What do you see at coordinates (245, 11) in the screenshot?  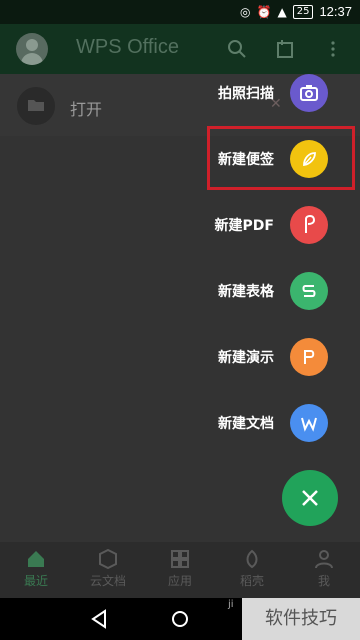 I see `nfc-icon: ◎` at bounding box center [245, 11].